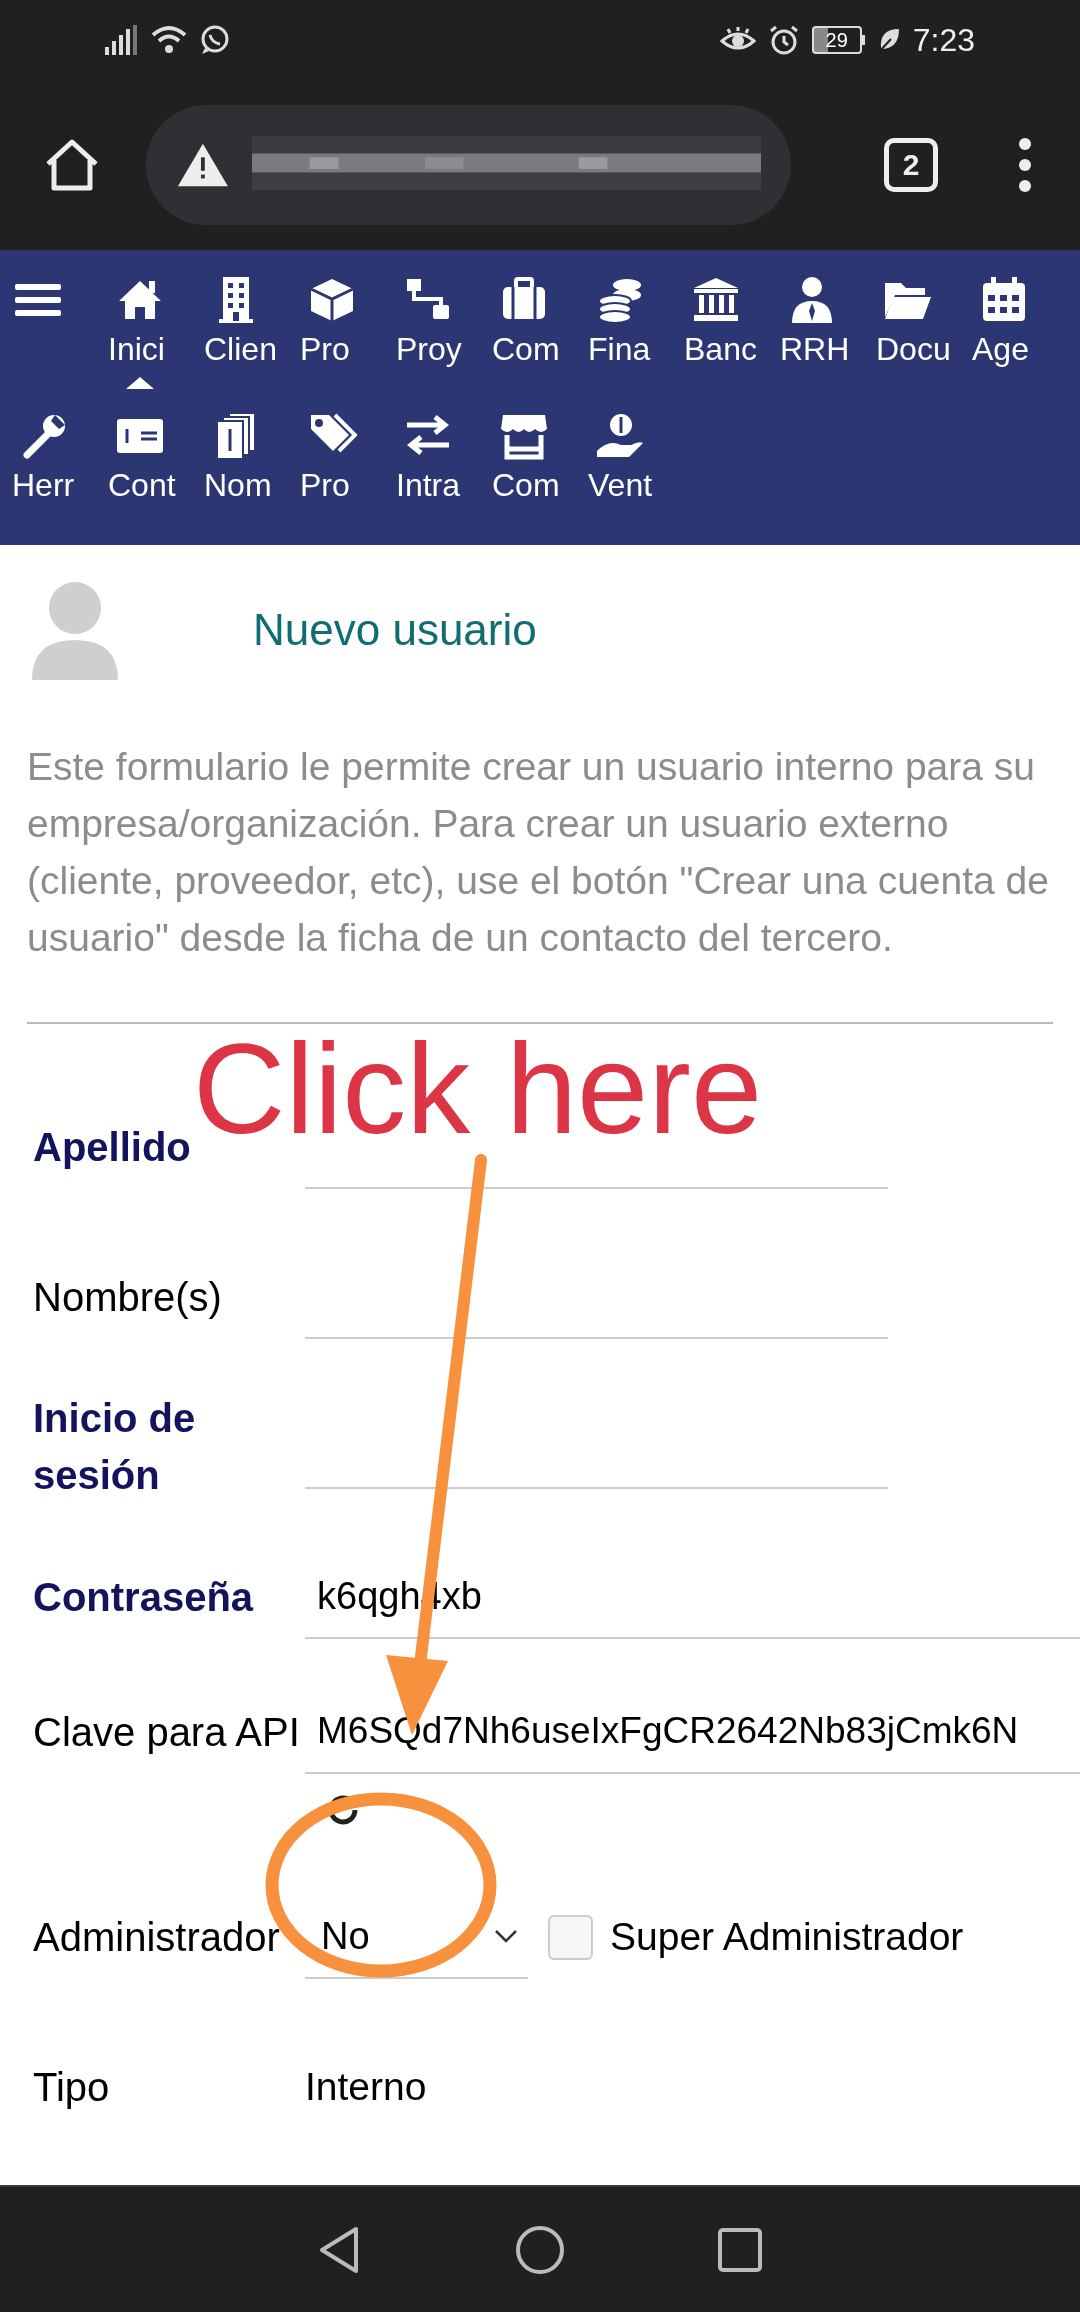  I want to click on menu-item: Age, so click(1020, 332).